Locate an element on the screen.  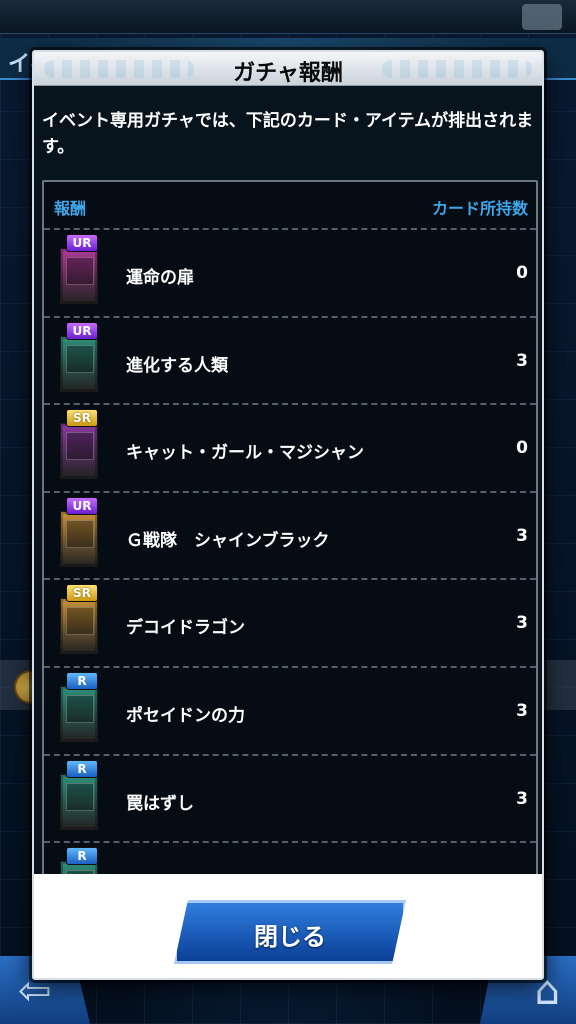
reward-row: R 罠はずし 3 is located at coordinates (290, 797).